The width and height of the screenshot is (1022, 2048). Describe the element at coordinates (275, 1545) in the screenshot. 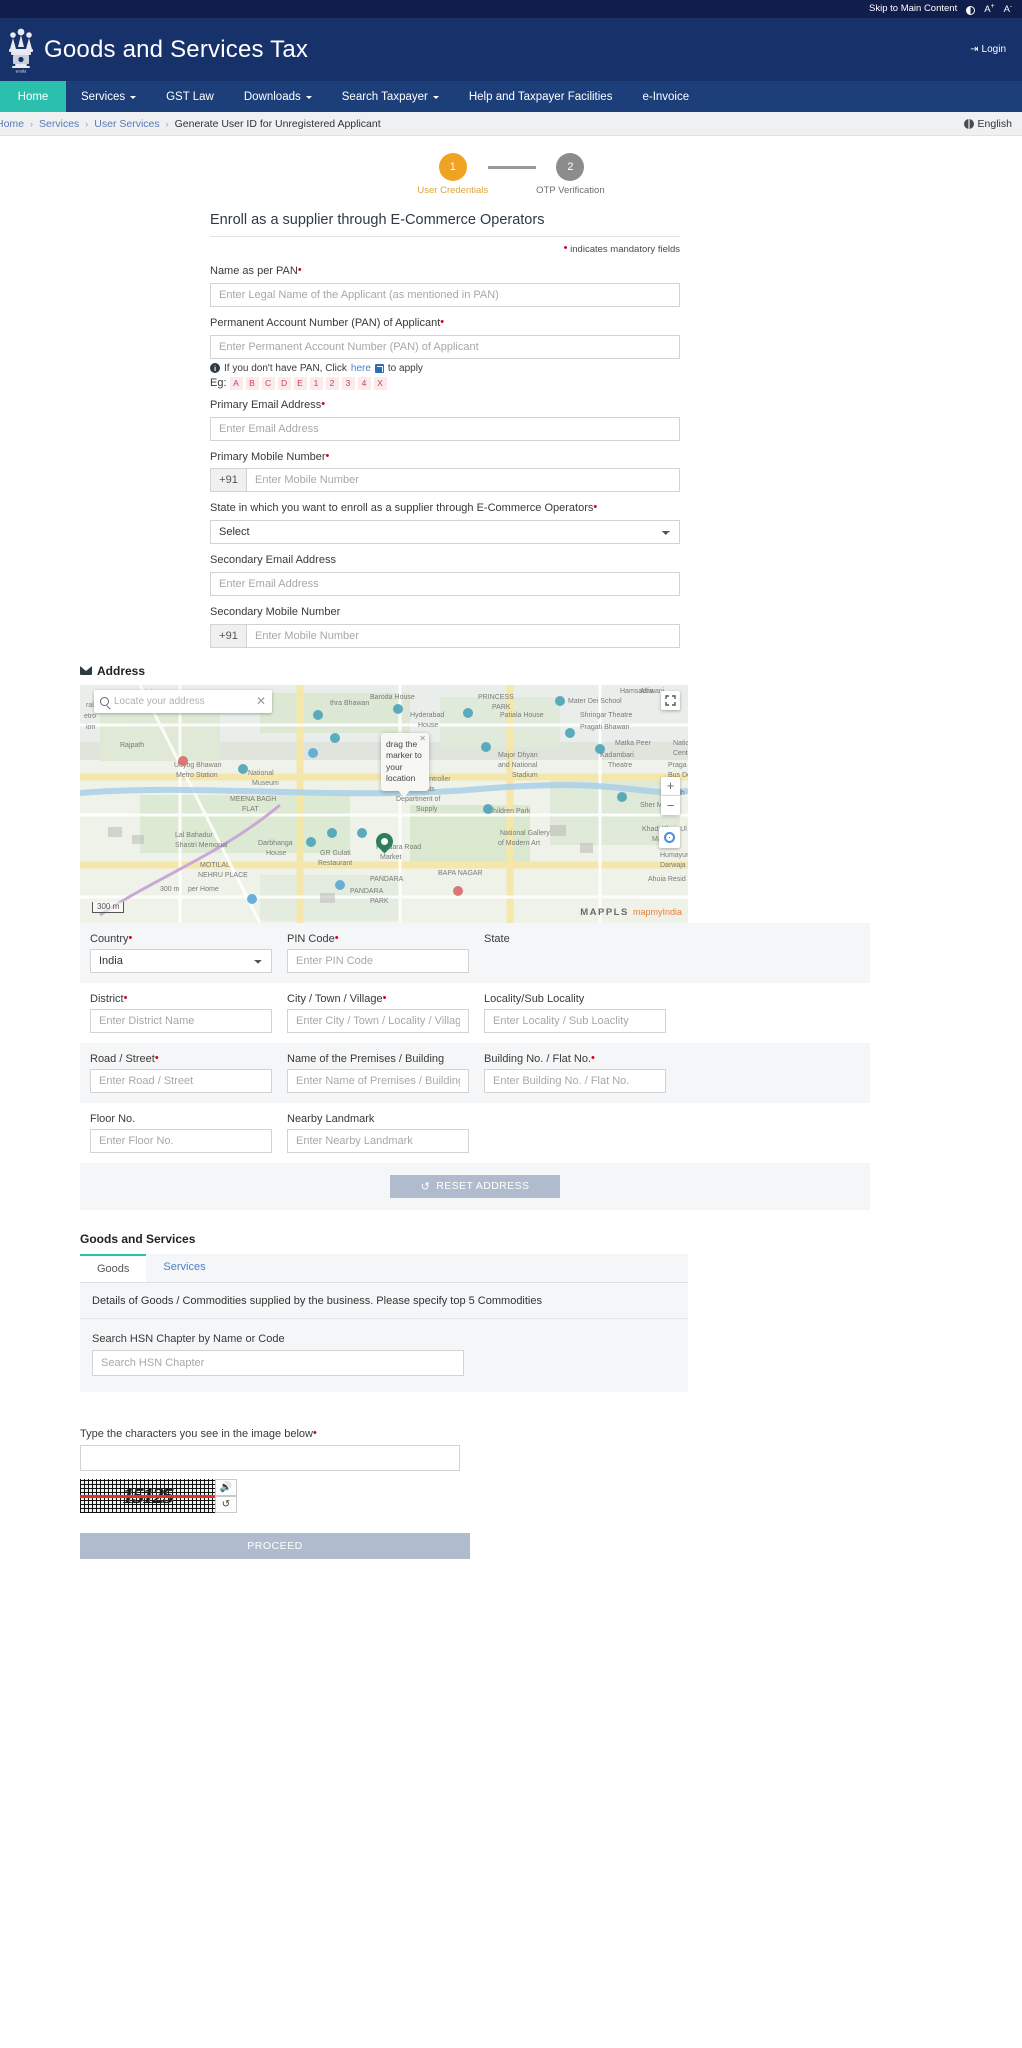

I see `proceed-button: PROCEED` at that location.